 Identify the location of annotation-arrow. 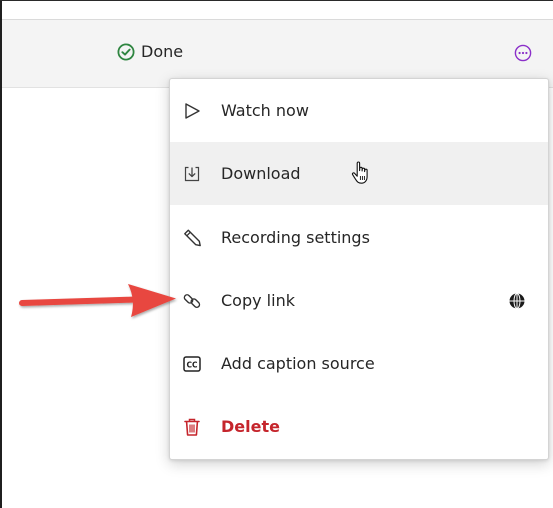
(97, 300).